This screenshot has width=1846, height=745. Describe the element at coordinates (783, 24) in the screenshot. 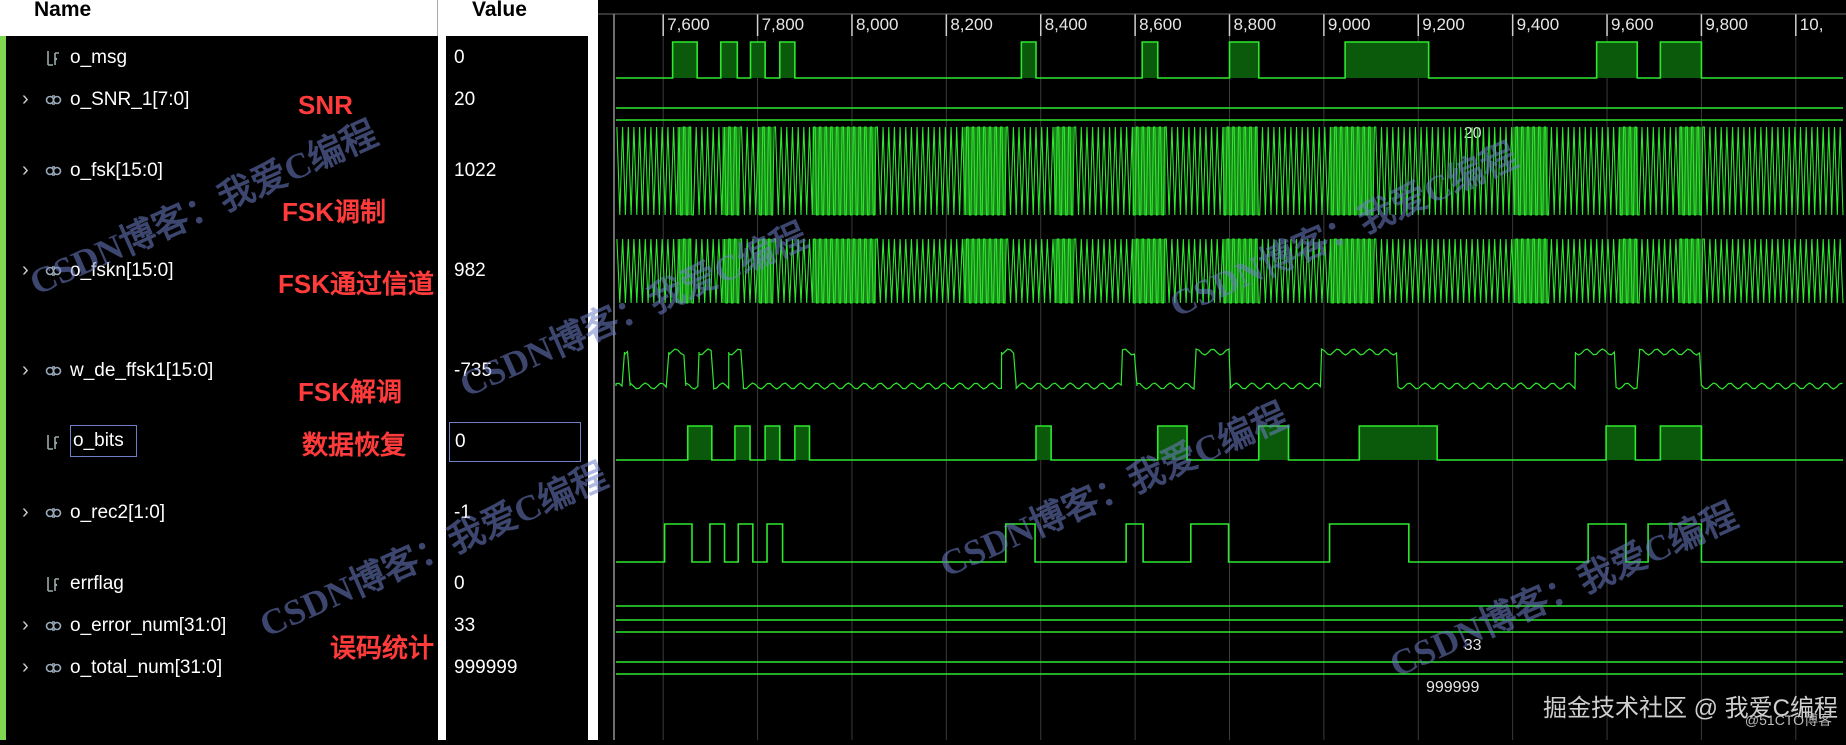

I see `time-tick-label: 7,800` at that location.